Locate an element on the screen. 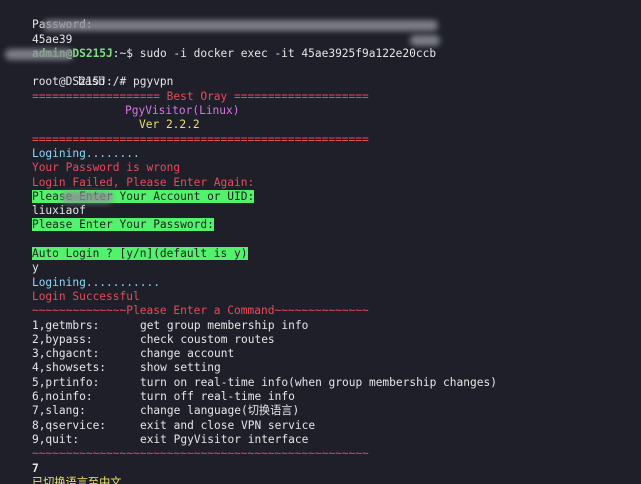 The image size is (641, 484). command-row: 7,slang: change language(切换语言) is located at coordinates (323, 403).